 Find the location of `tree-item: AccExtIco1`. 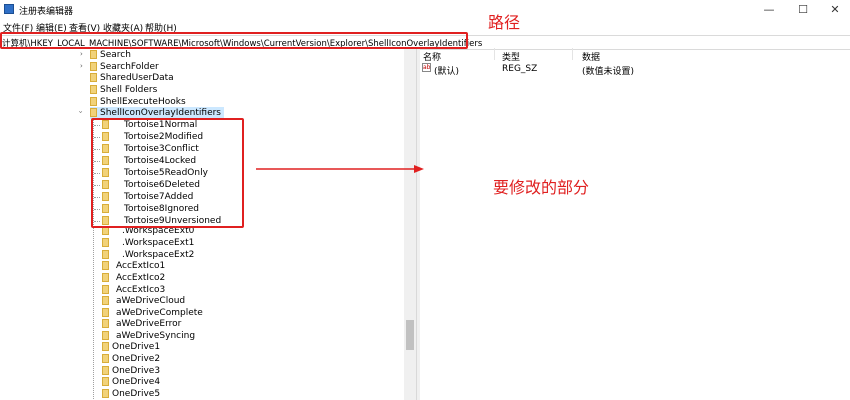

tree-item: AccExtIco1 is located at coordinates (133, 266).